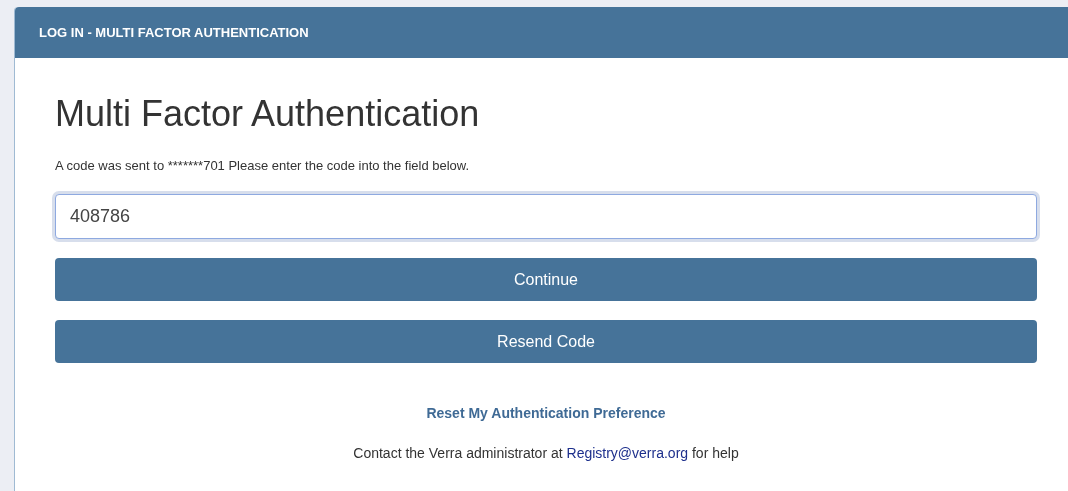 The width and height of the screenshot is (1068, 491). What do you see at coordinates (546, 341) in the screenshot?
I see `action-button: Resend Code` at bounding box center [546, 341].